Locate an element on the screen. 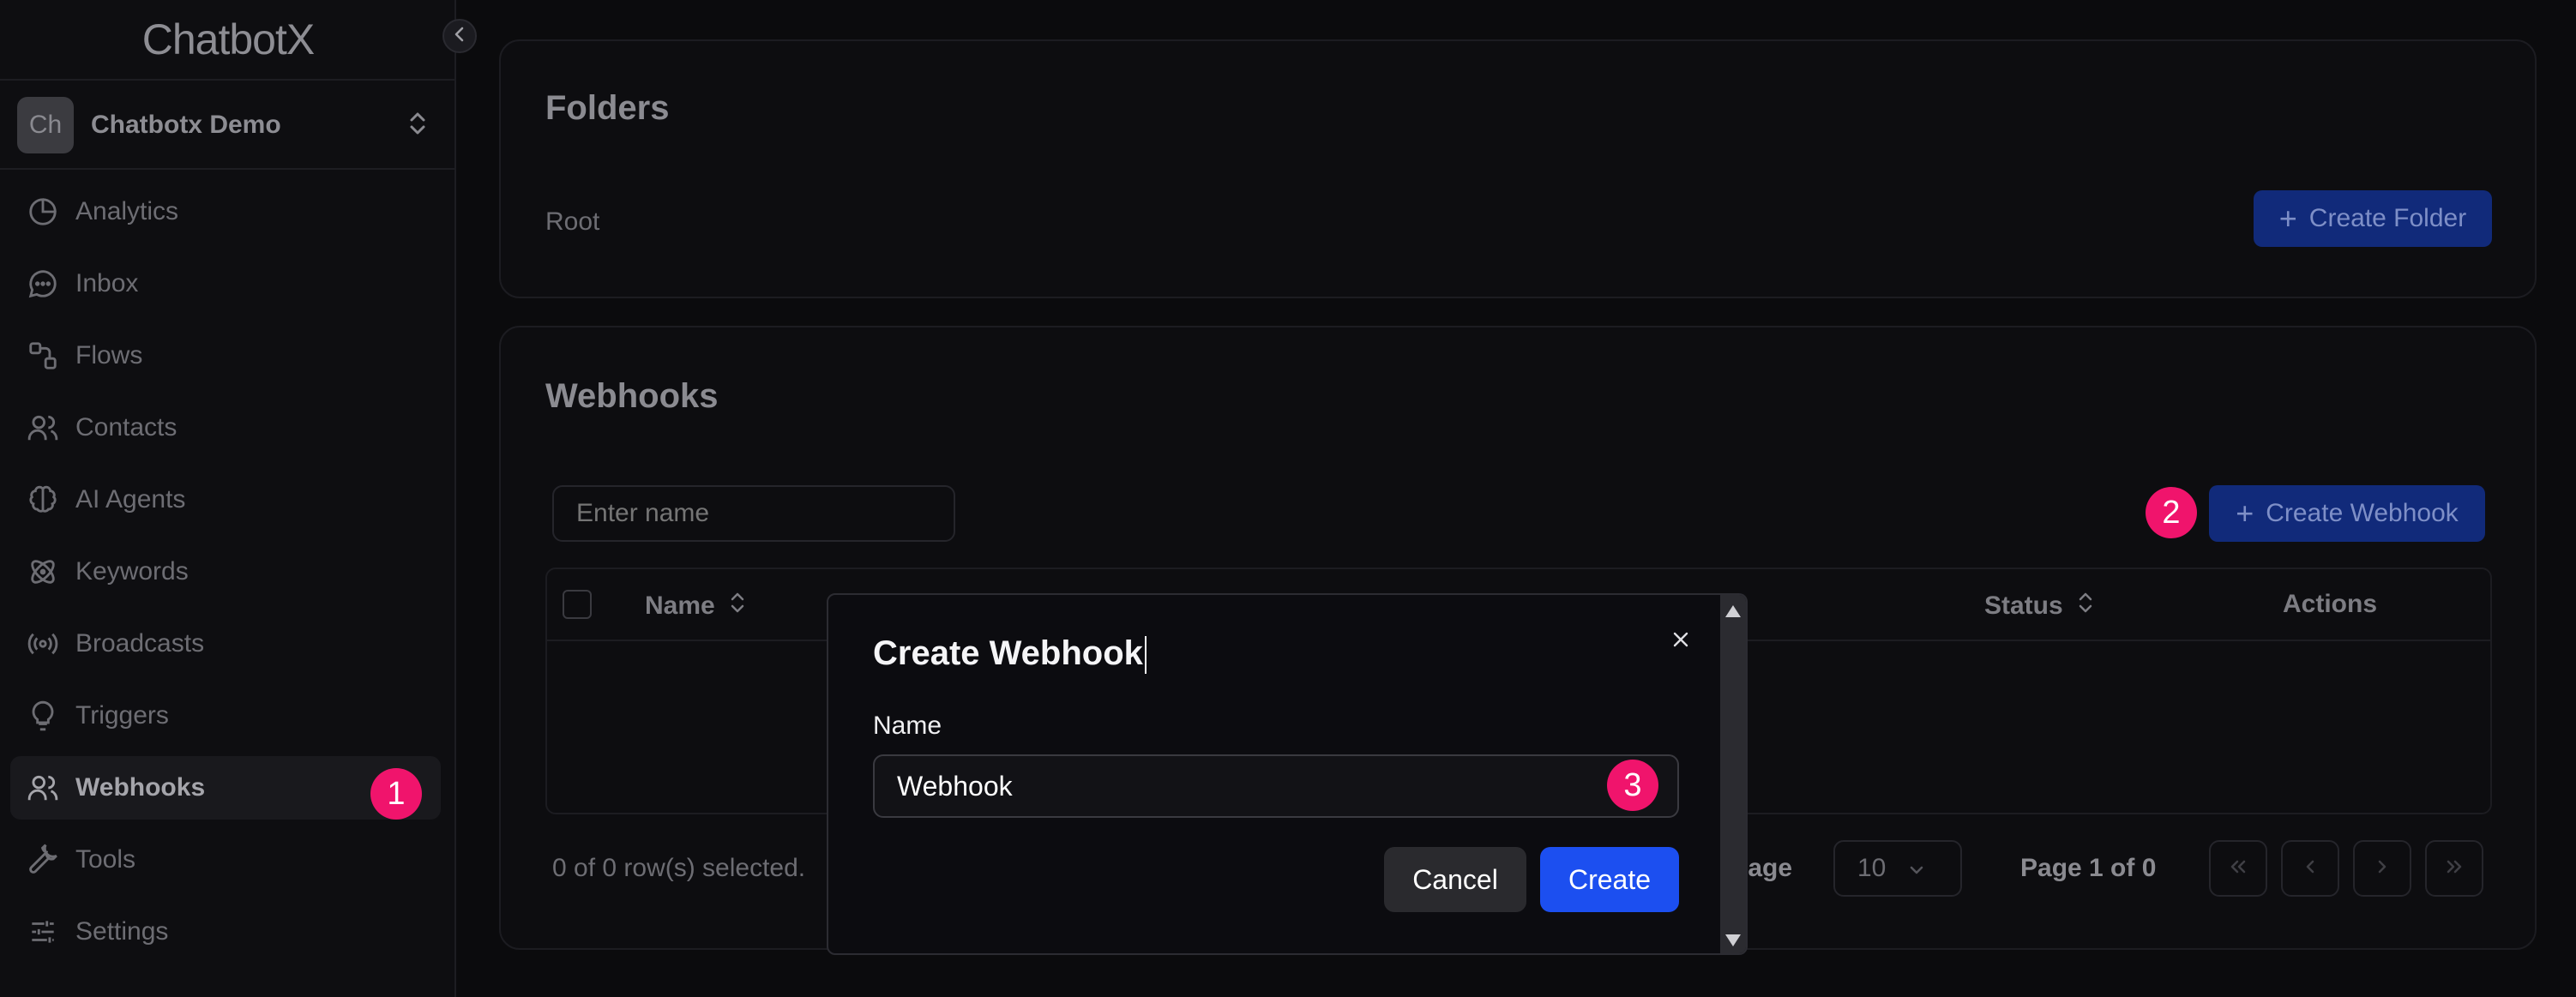 The image size is (2576, 997). cancel-button: Cancel is located at coordinates (1455, 879).